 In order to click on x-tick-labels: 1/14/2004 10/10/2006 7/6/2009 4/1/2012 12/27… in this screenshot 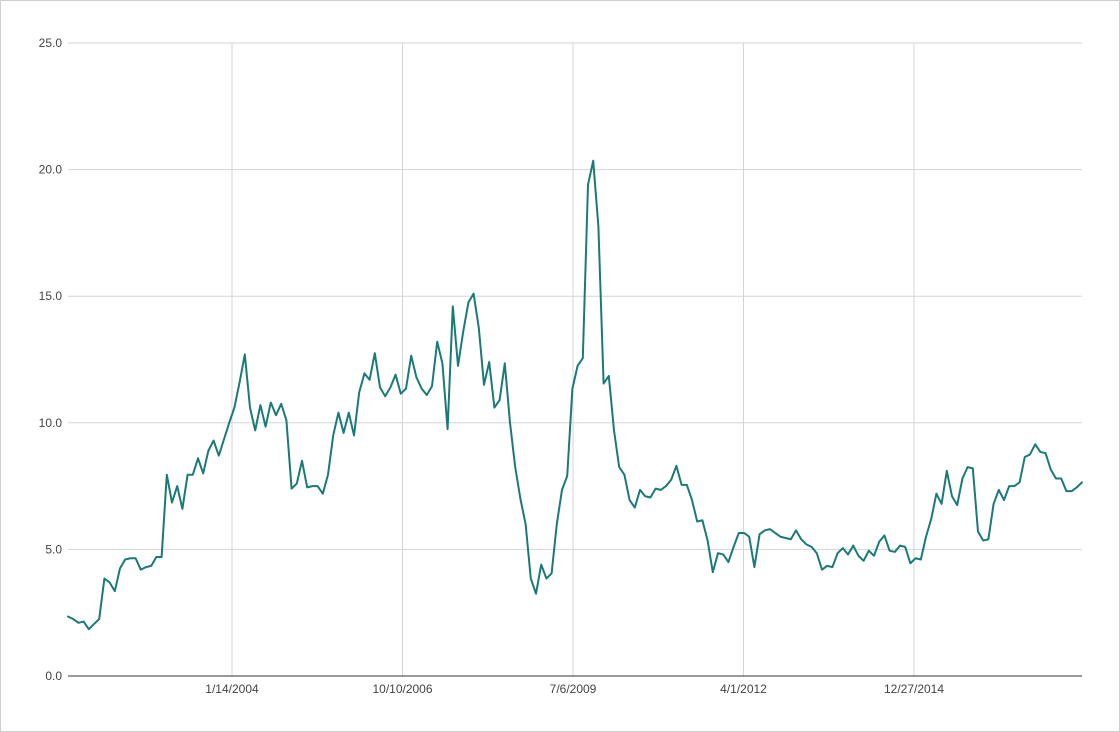, I will do `click(574, 689)`.